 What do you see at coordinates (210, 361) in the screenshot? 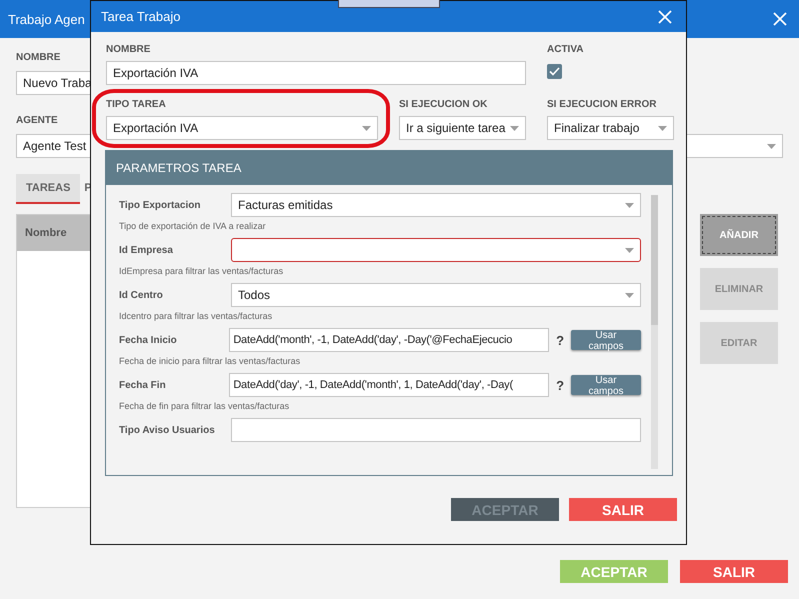
I see `field-hint: Fecha de inicio para filtrar las ventas/facturas` at bounding box center [210, 361].